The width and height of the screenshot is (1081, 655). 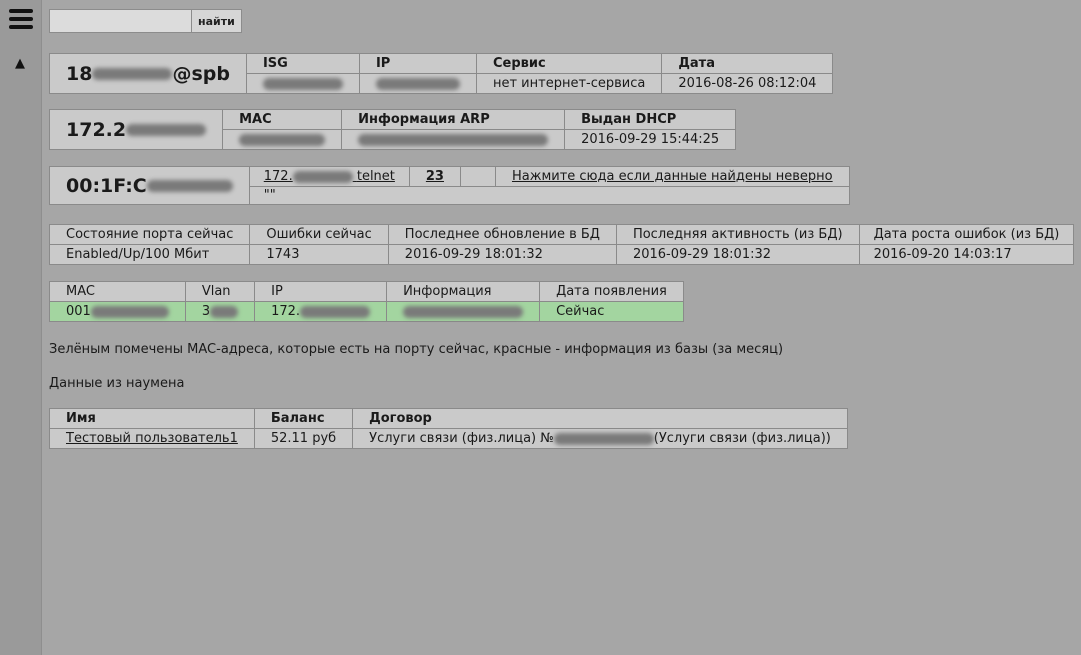 I want to click on mac-cell-value: 001, so click(x=117, y=311).